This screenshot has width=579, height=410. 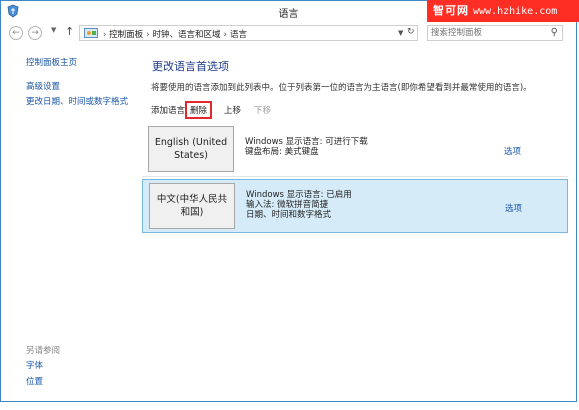 I want to click on recent-pages-dropdown-icon: ▼, so click(x=53, y=30).